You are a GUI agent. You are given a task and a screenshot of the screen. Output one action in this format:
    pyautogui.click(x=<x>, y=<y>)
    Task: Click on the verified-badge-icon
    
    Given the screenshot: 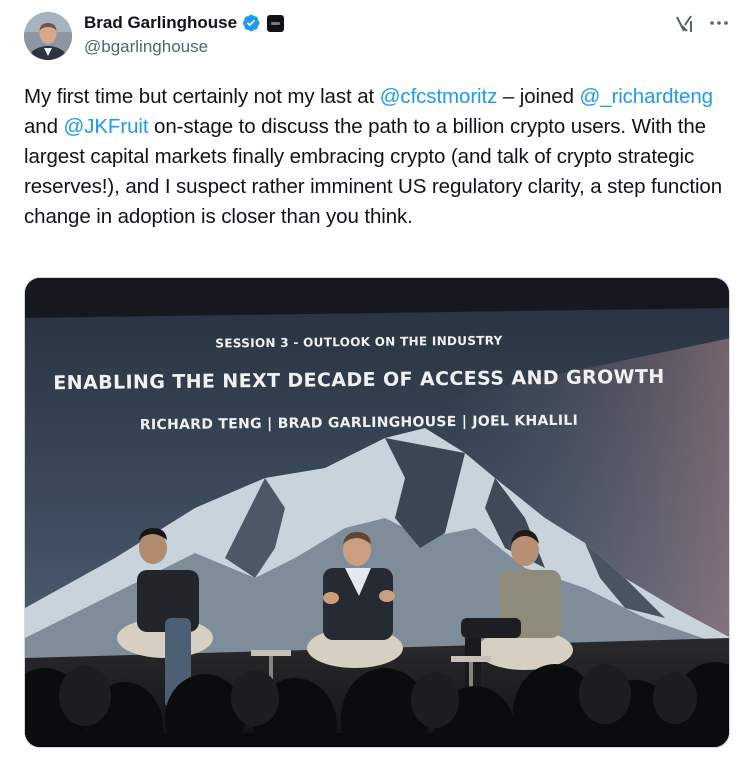 What is the action you would take?
    pyautogui.click(x=251, y=23)
    